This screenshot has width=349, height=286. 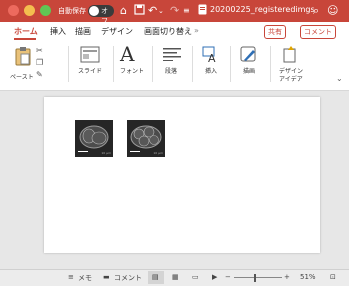 I want to click on minimize-window-button, so click(x=29, y=10).